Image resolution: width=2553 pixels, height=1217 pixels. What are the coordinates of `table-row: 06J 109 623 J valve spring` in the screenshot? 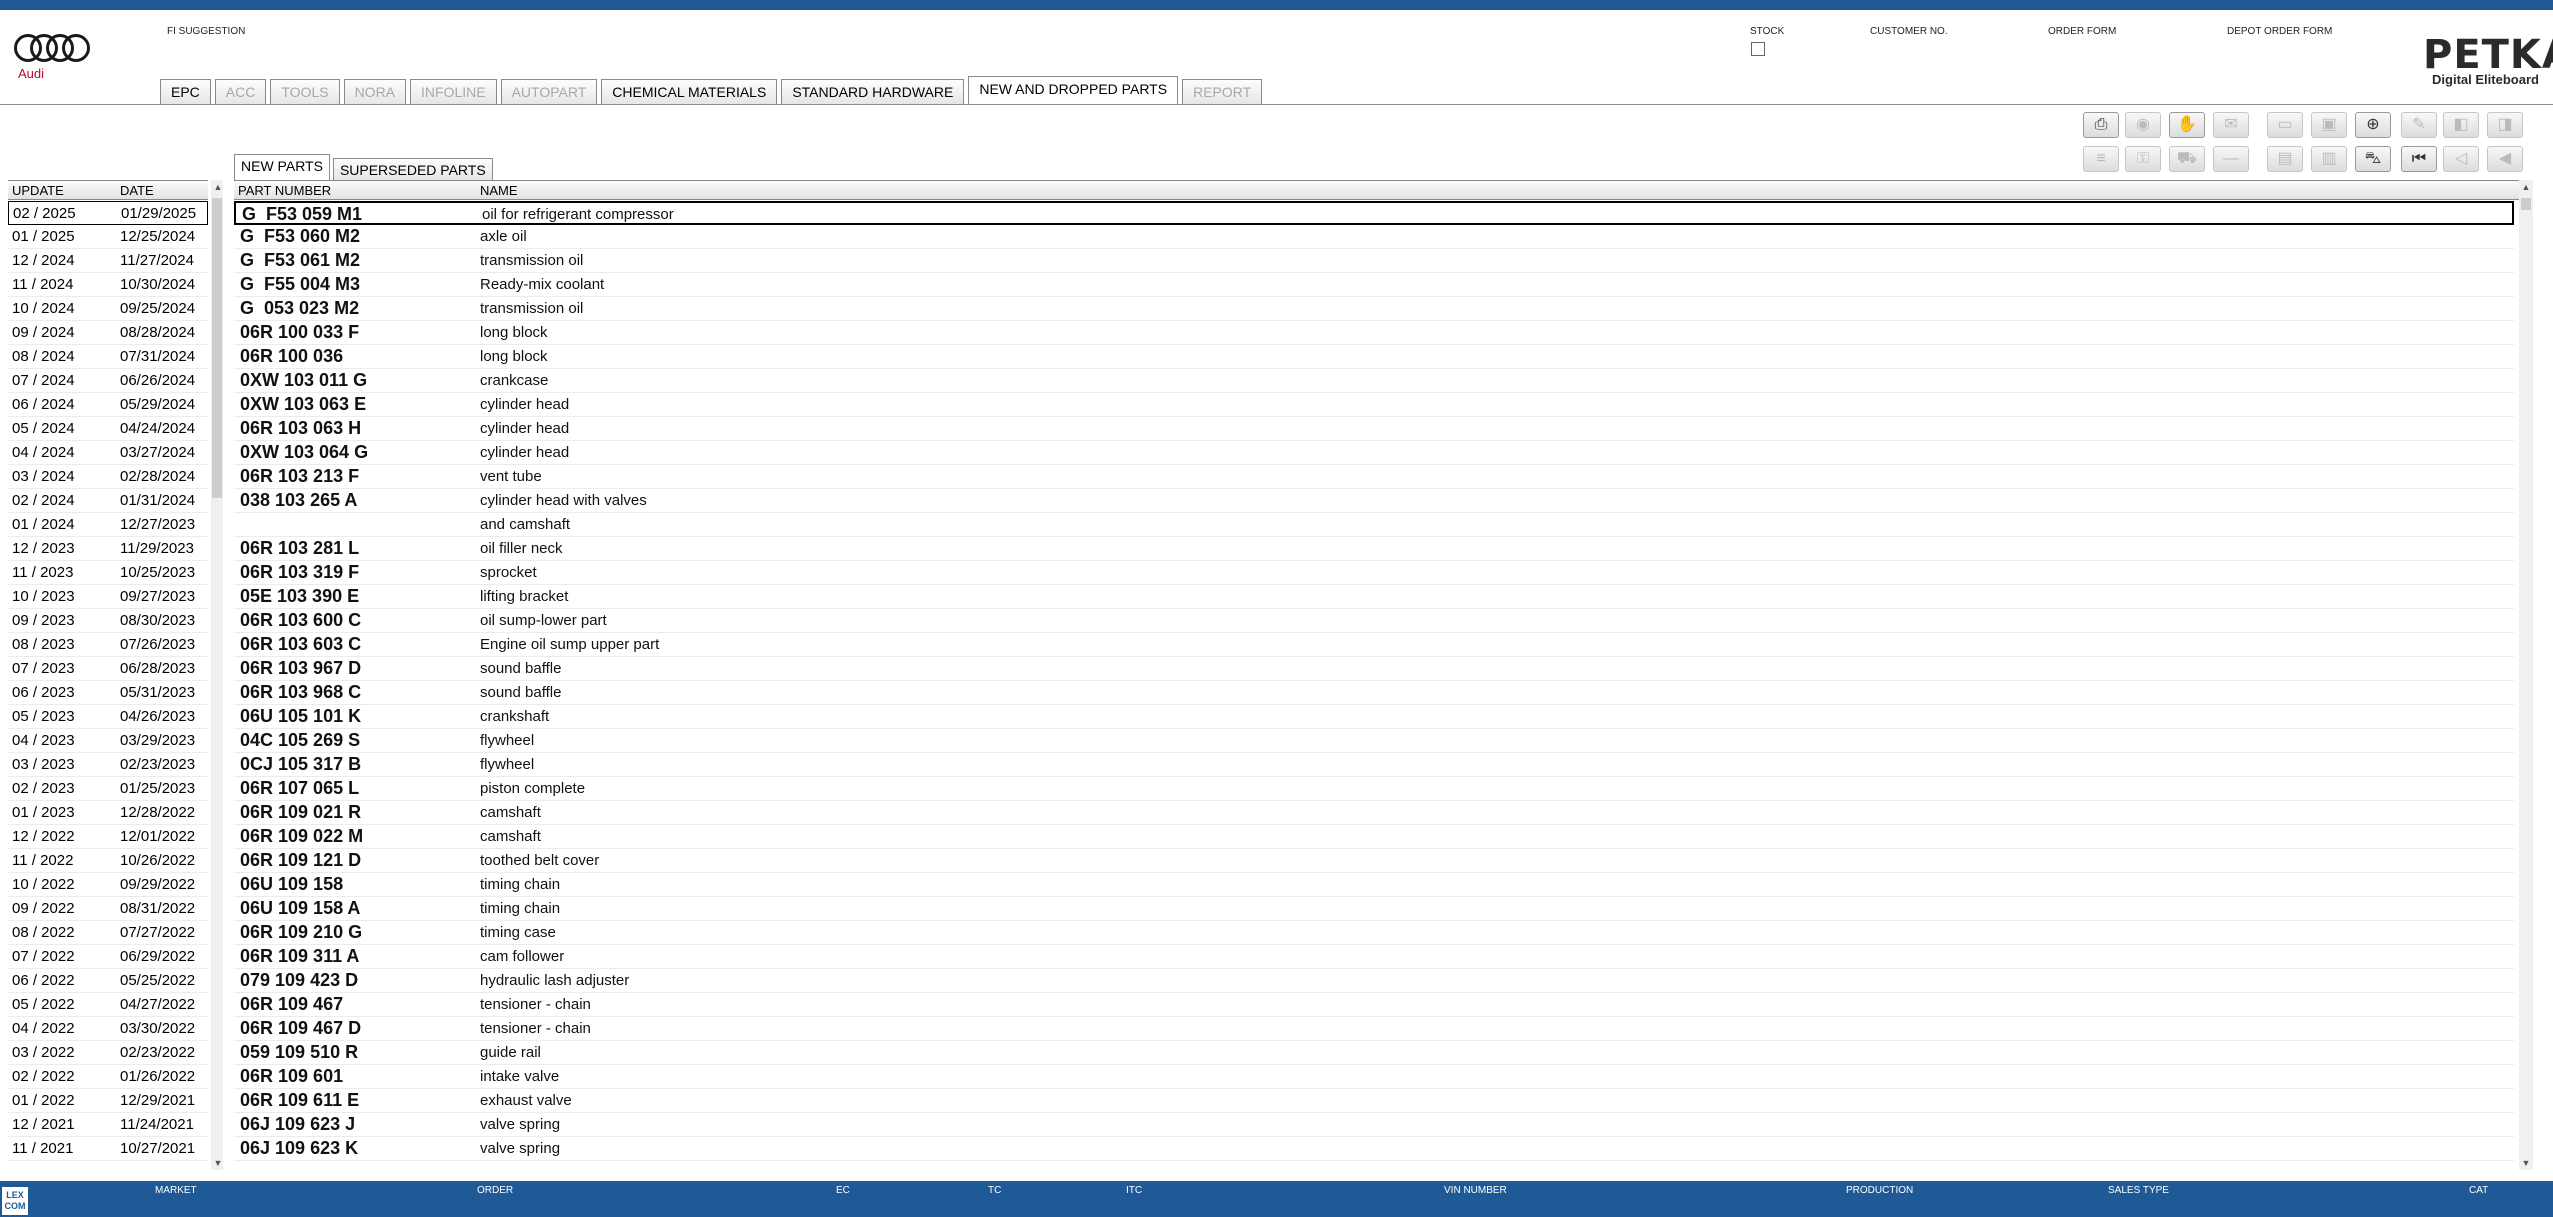 It's located at (1374, 1125).